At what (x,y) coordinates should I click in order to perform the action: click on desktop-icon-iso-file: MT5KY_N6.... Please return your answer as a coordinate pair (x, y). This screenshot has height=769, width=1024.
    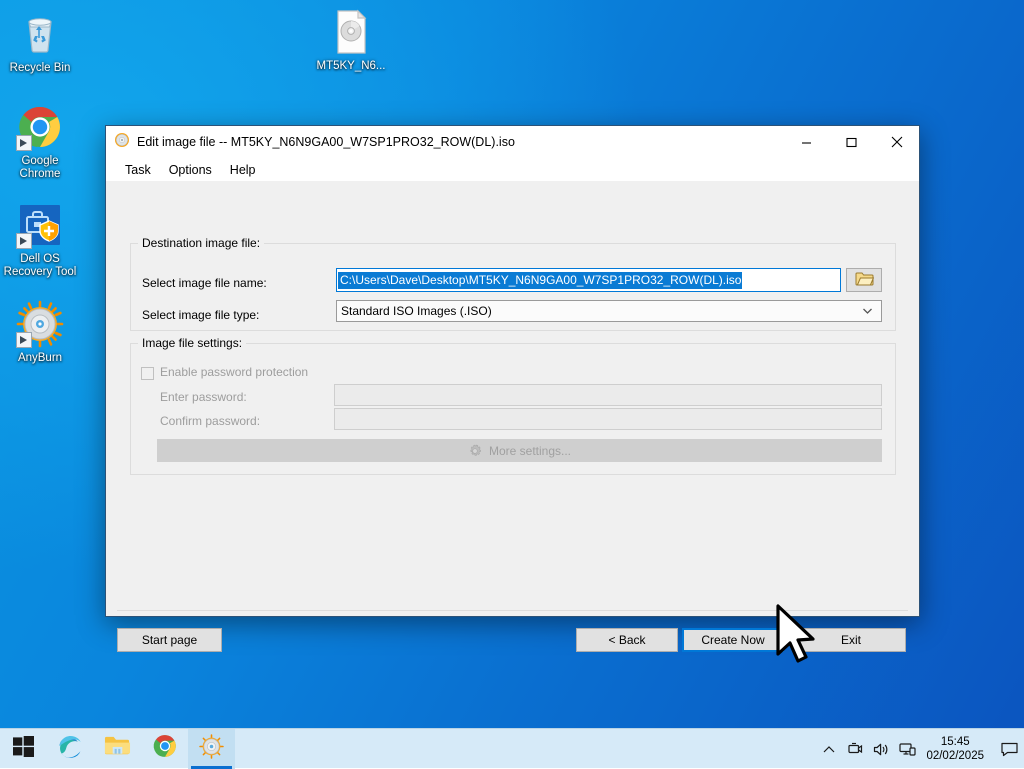
    Looking at the image, I should click on (351, 40).